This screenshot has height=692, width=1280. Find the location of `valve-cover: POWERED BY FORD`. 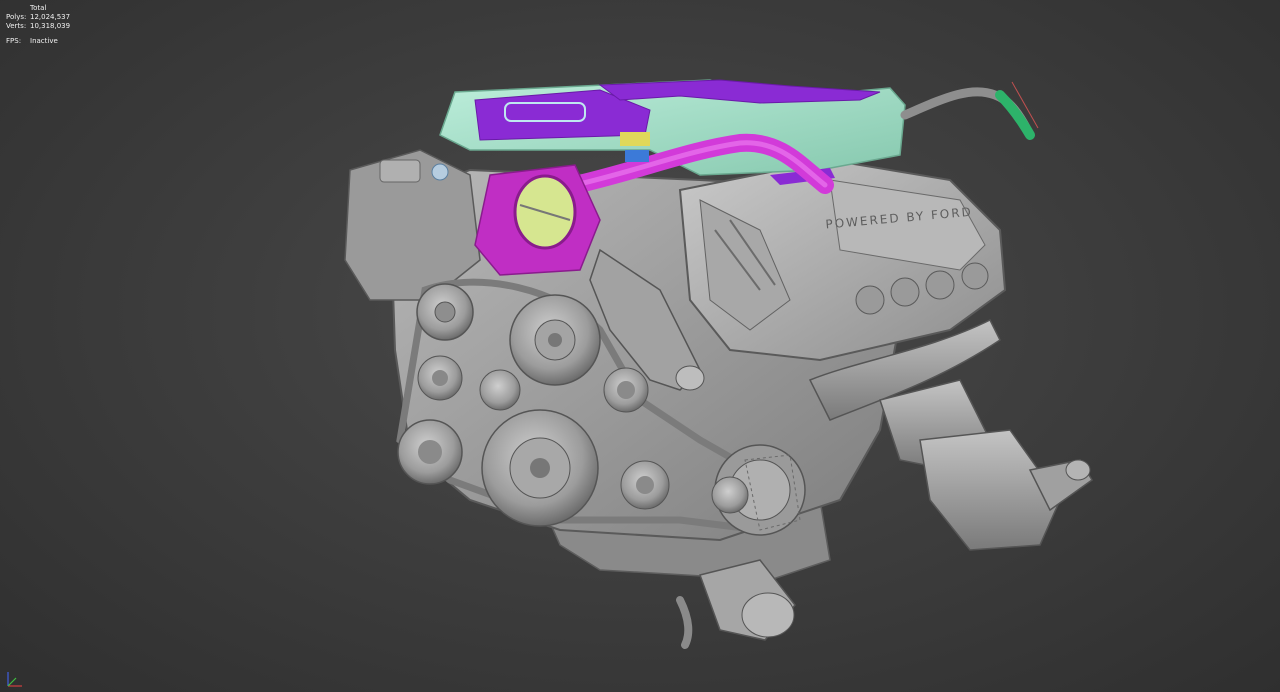

valve-cover: POWERED BY FORD is located at coordinates (842, 260).